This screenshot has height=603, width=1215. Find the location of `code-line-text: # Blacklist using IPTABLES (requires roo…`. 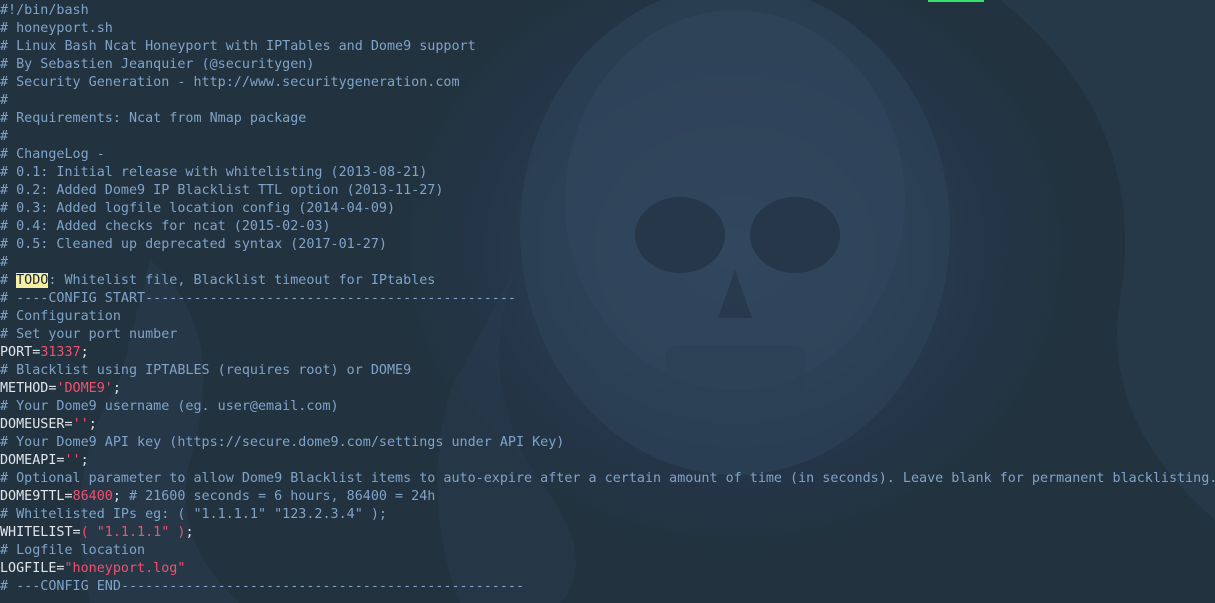

code-line-text: # Blacklist using IPTABLES (requires roo… is located at coordinates (206, 370).